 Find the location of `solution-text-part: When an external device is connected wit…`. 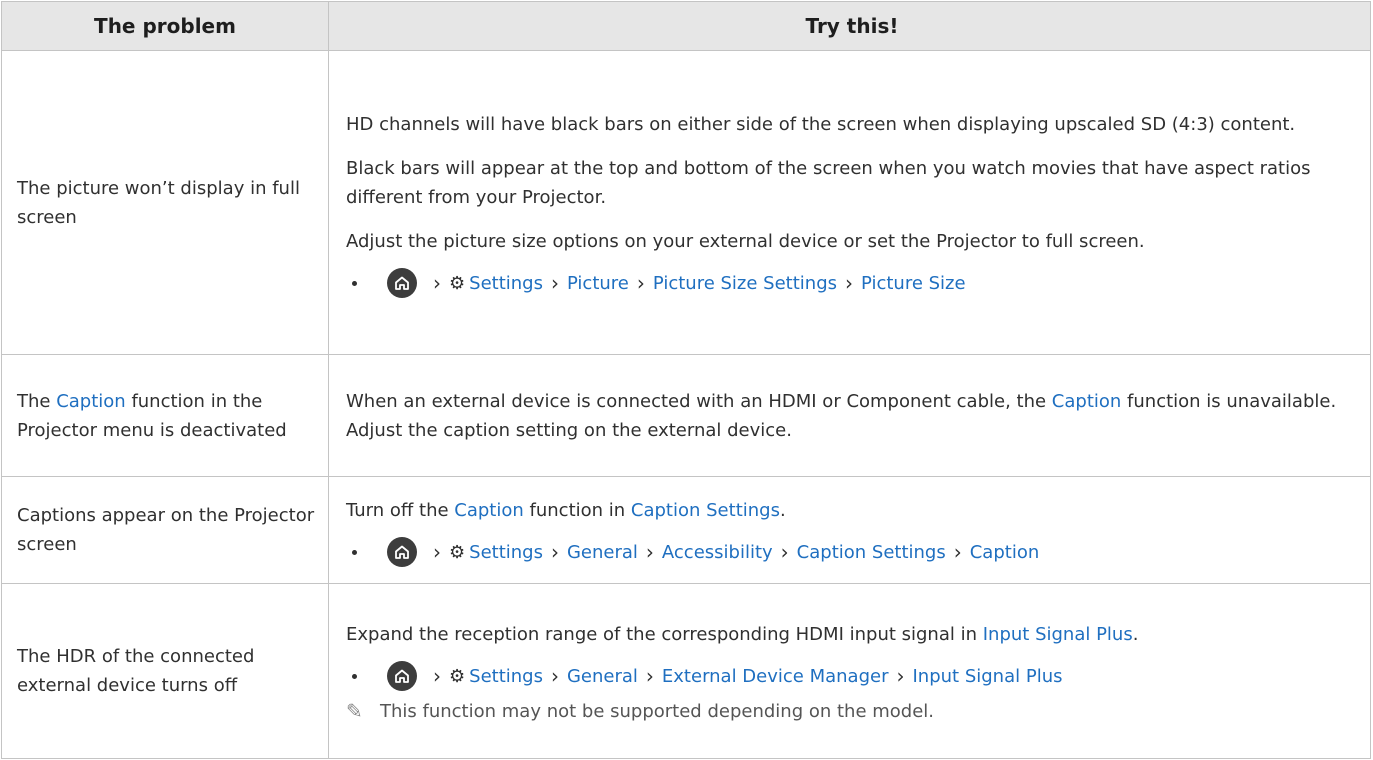

solution-text-part: When an external device is connected wit… is located at coordinates (699, 401).